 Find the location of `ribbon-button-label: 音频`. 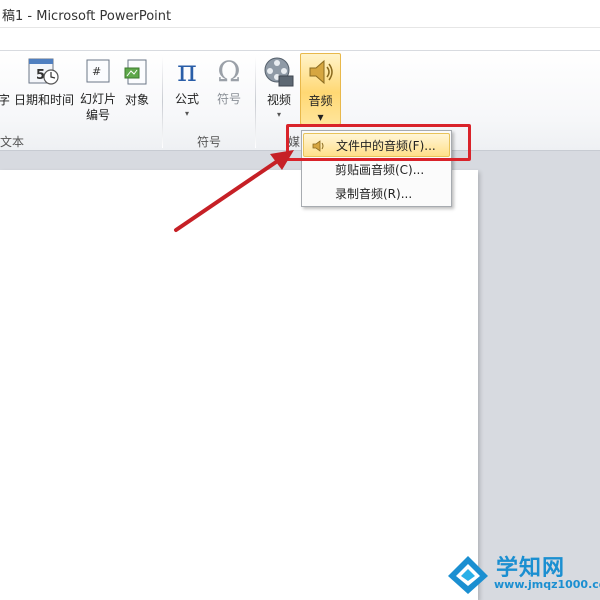

ribbon-button-label: 音频 is located at coordinates (320, 101).